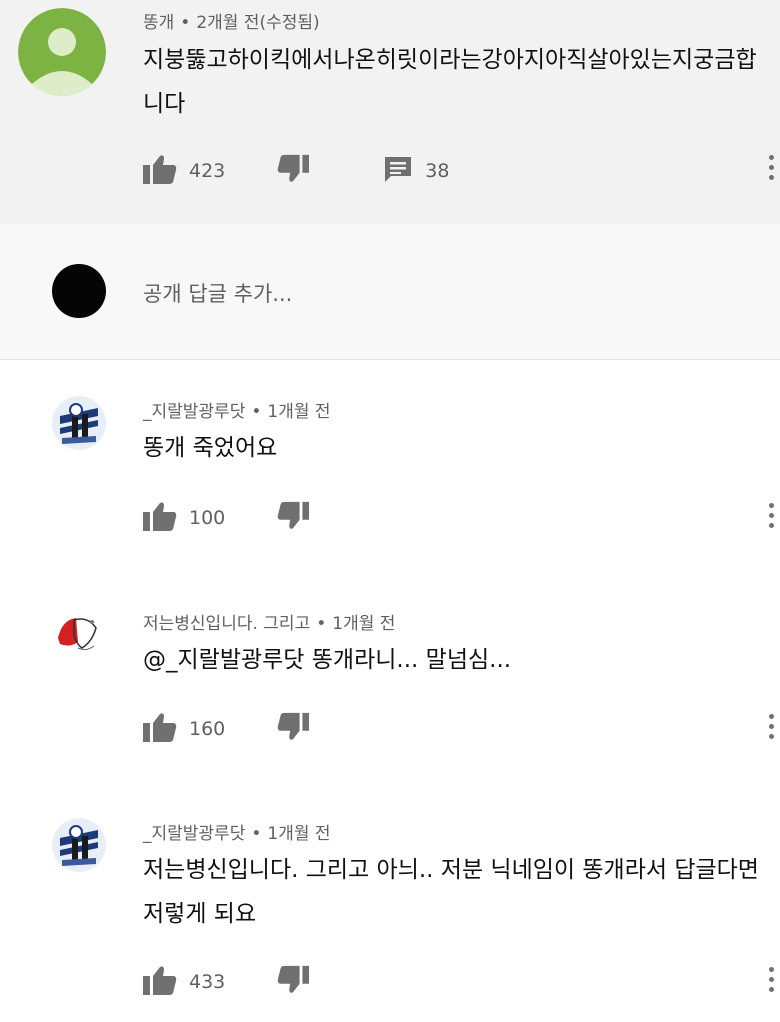 The height and width of the screenshot is (1022, 780). Describe the element at coordinates (207, 518) in the screenshot. I see `like-count: 100` at that location.